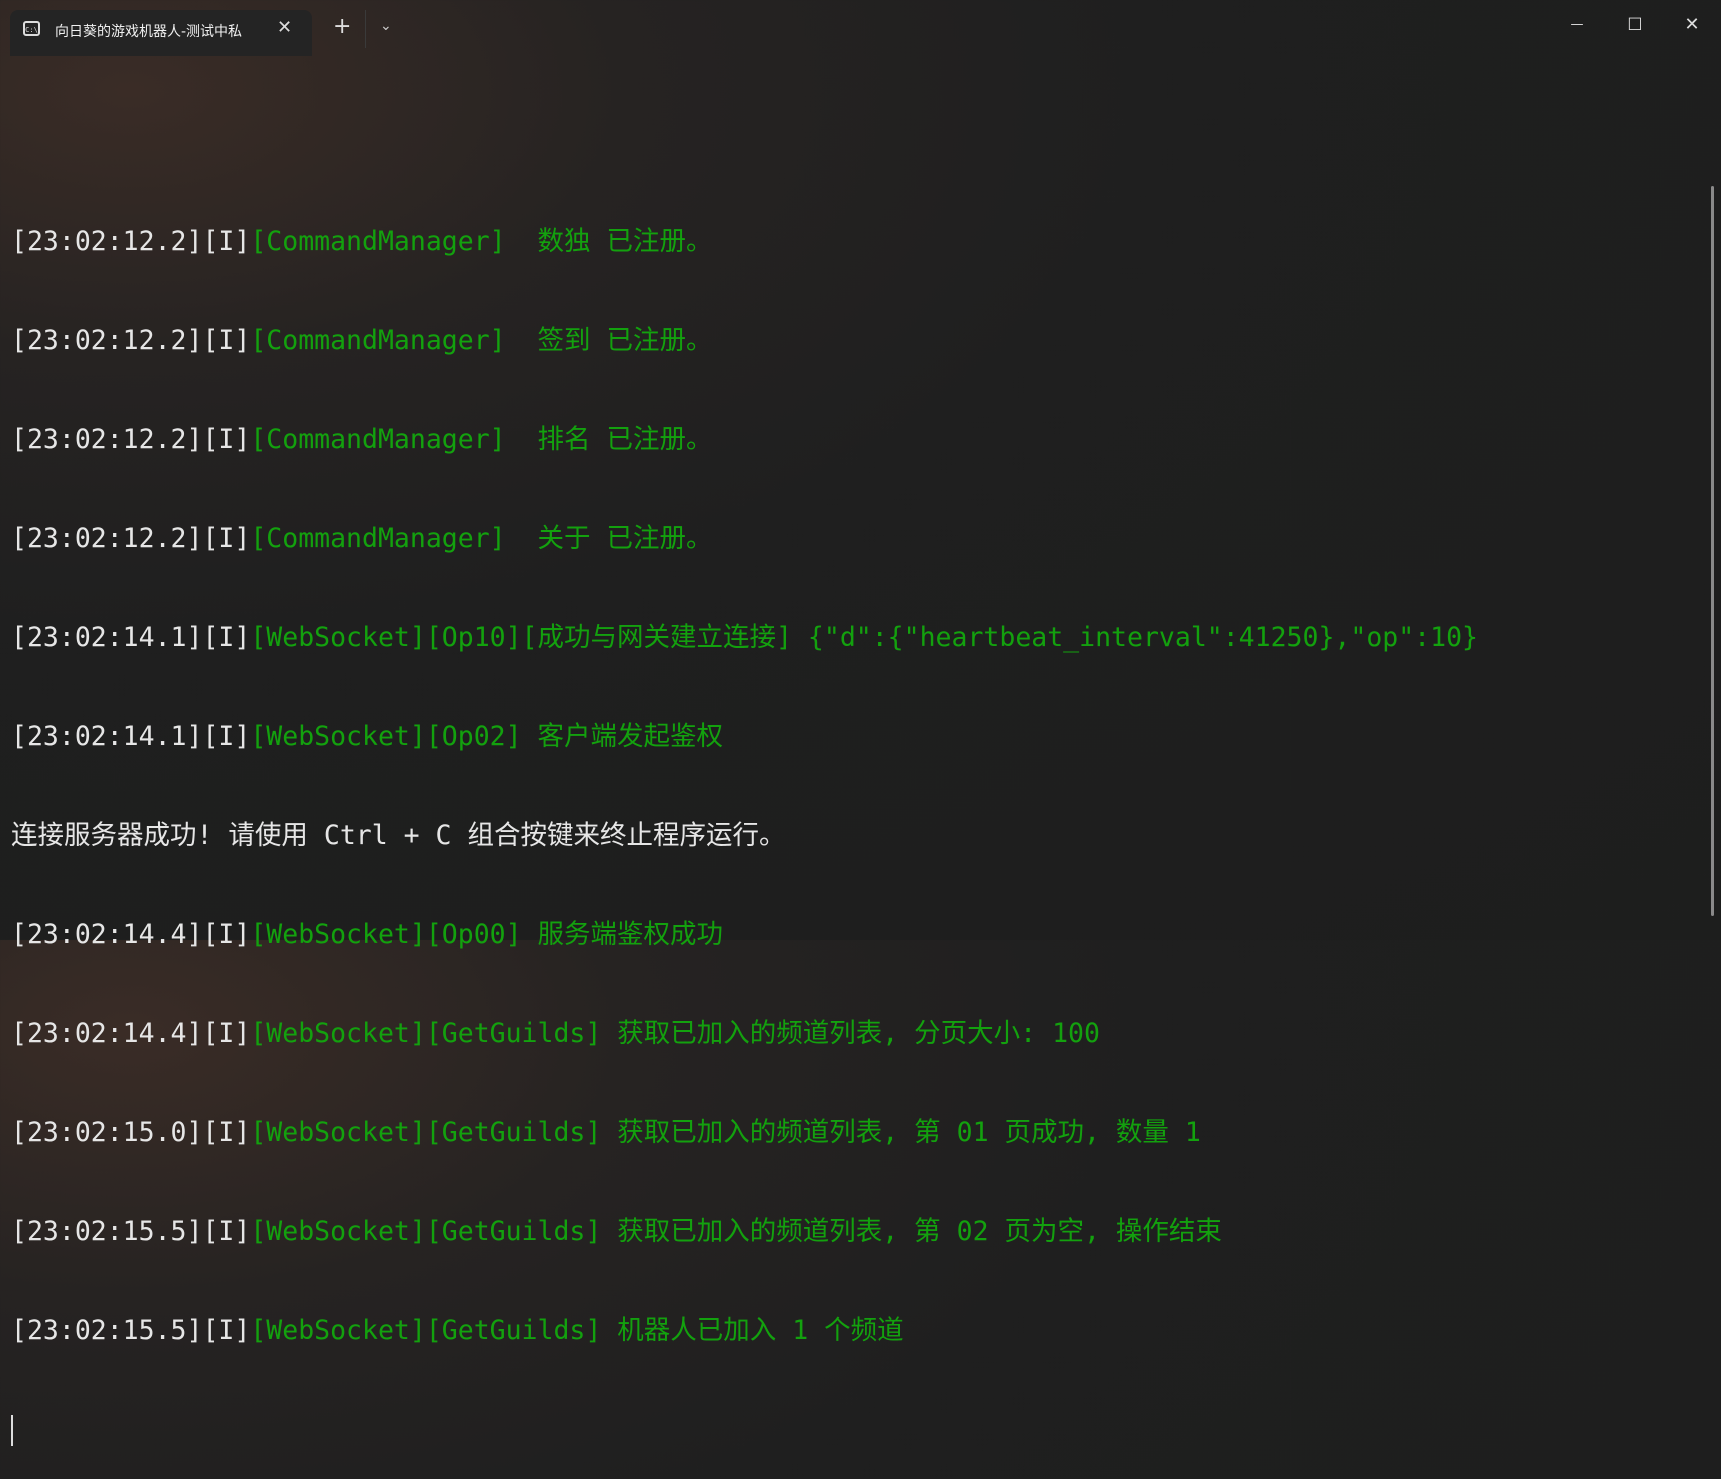 Image resolution: width=1721 pixels, height=1479 pixels. Describe the element at coordinates (398, 835) in the screenshot. I see `log-line: 连接服务器成功! 请使用 Ctrl + C 组合按键来终止程序运行。` at that location.